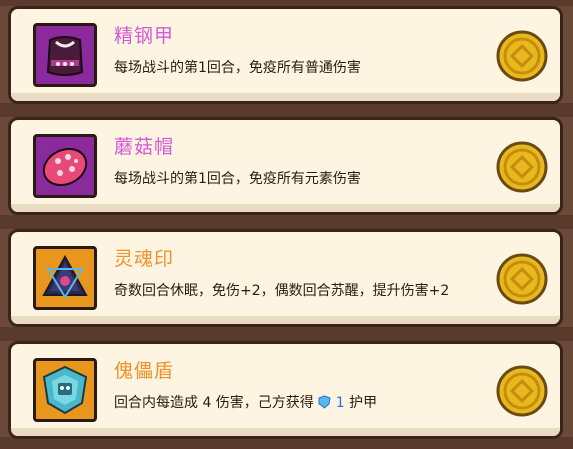  Describe the element at coordinates (65, 166) in the screenshot. I see `mushroom-cap-icon` at that location.